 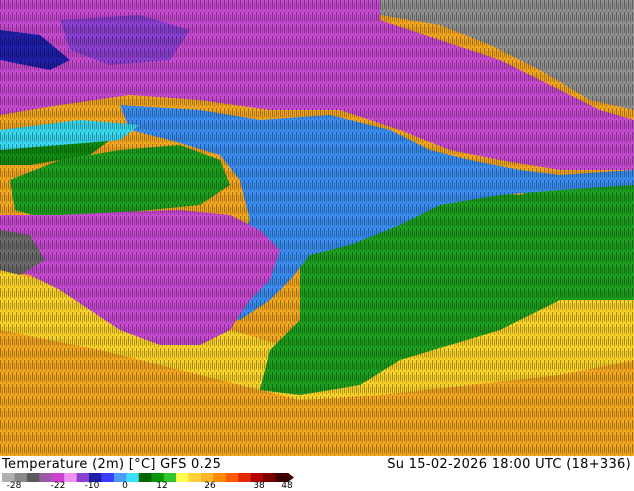 What do you see at coordinates (509, 464) in the screenshot?
I see `map-datetime: Su 15-02-2026 18:00 UTC (18+336)` at bounding box center [509, 464].